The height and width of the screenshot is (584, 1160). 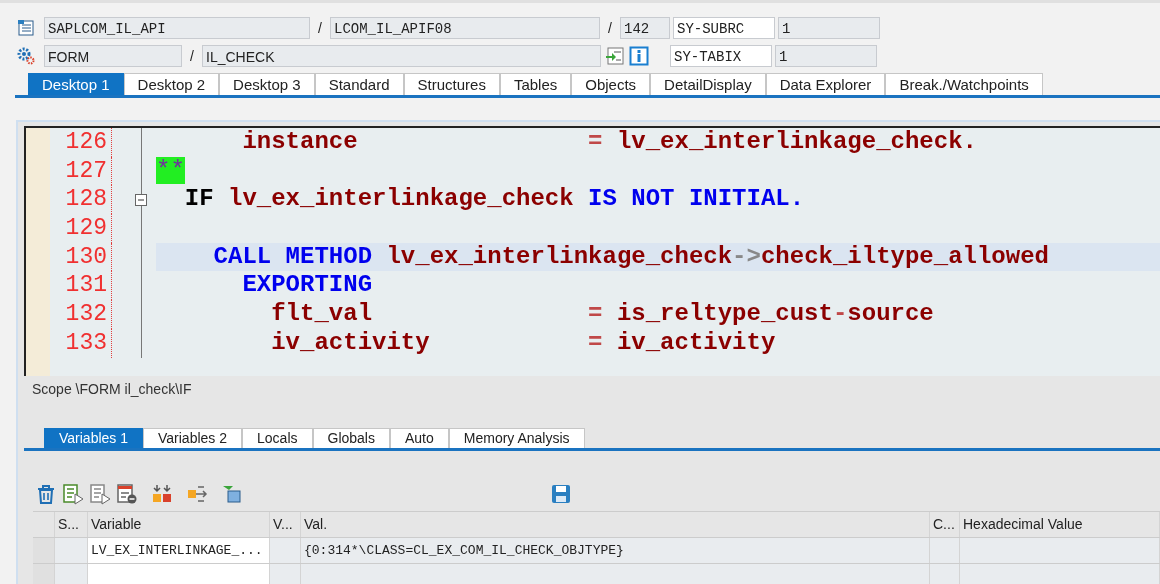 What do you see at coordinates (76, 84) in the screenshot?
I see `tab: Desktop 1` at bounding box center [76, 84].